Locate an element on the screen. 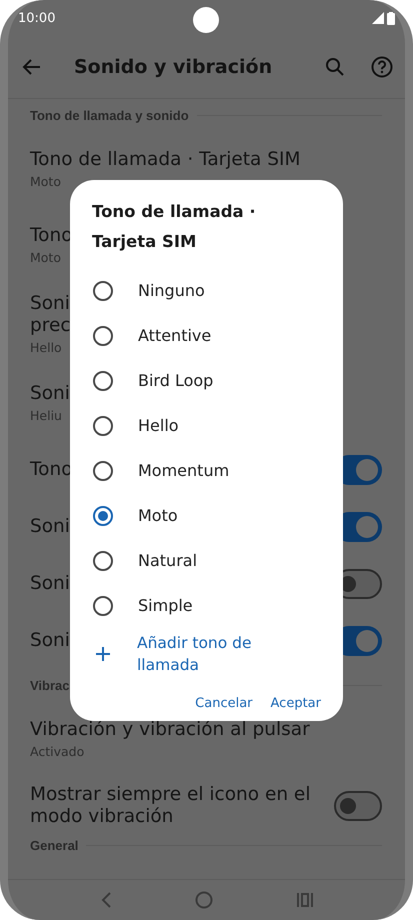 The image size is (413, 920). setting-title: Tono de llamada · Tarjeta SIM is located at coordinates (165, 160).